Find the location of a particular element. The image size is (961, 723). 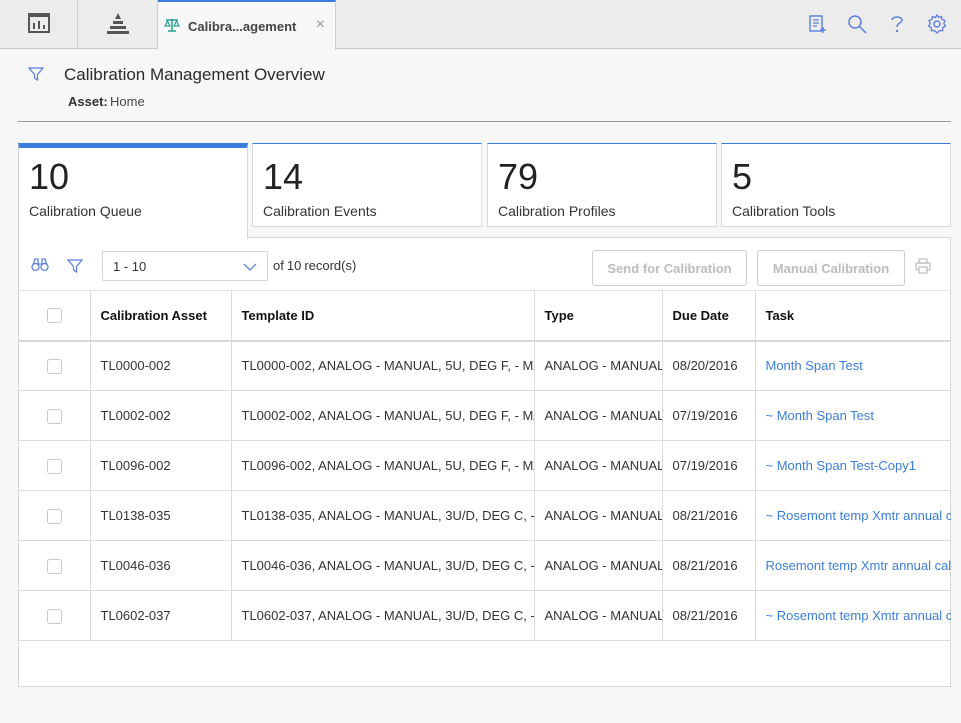

task-link: ~ Month Span Test-Copy1 is located at coordinates (841, 465).